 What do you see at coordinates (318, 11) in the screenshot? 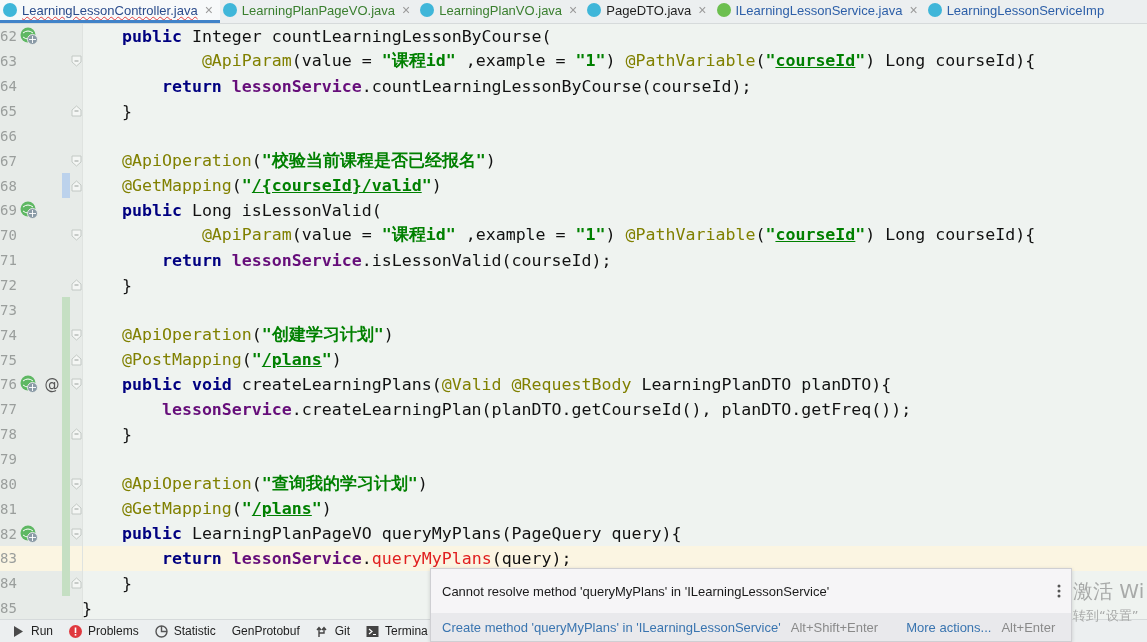
I see `file-tab: LearningPlanPageVO.java ×` at bounding box center [318, 11].